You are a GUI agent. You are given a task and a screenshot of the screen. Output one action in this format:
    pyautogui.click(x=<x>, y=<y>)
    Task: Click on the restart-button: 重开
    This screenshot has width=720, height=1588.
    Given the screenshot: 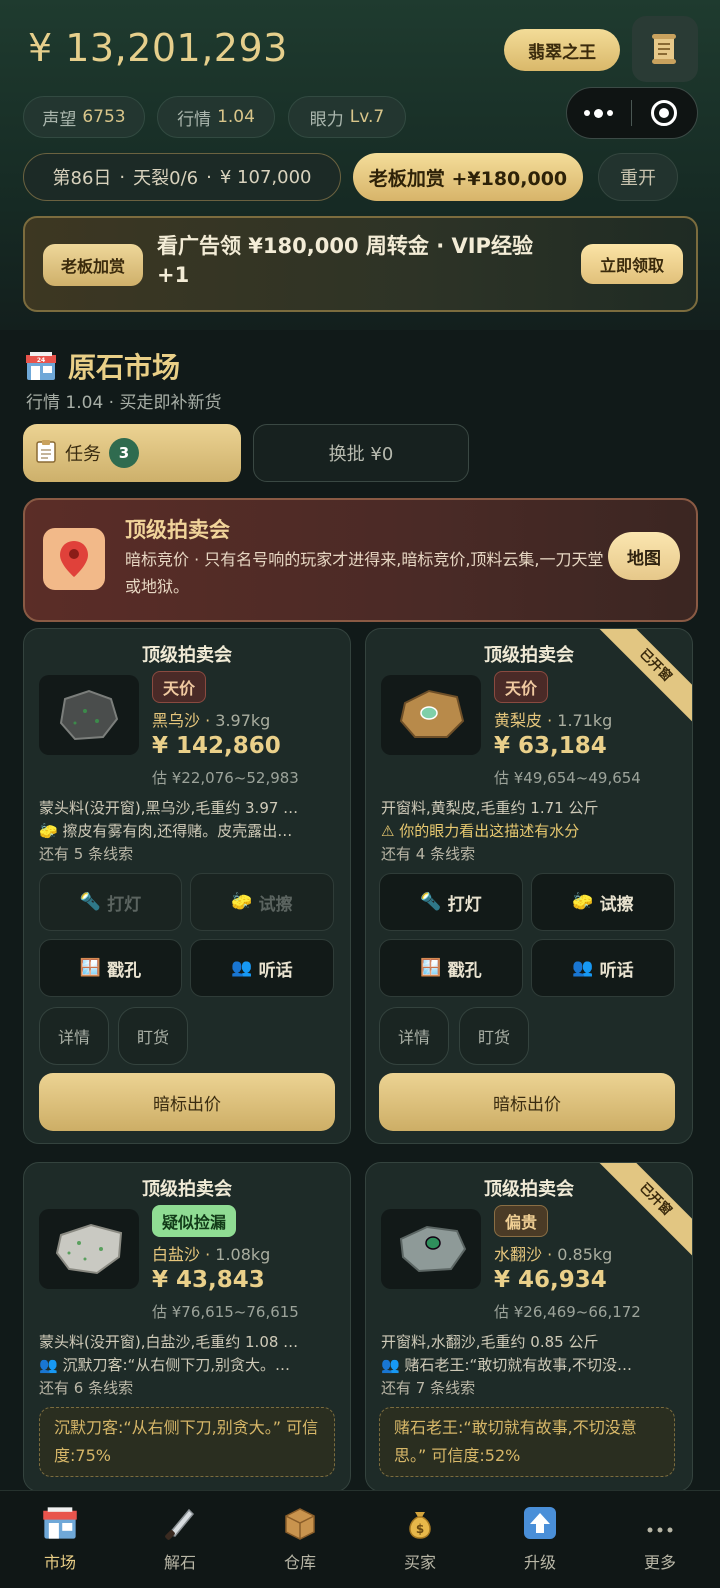 What is the action you would take?
    pyautogui.click(x=638, y=177)
    